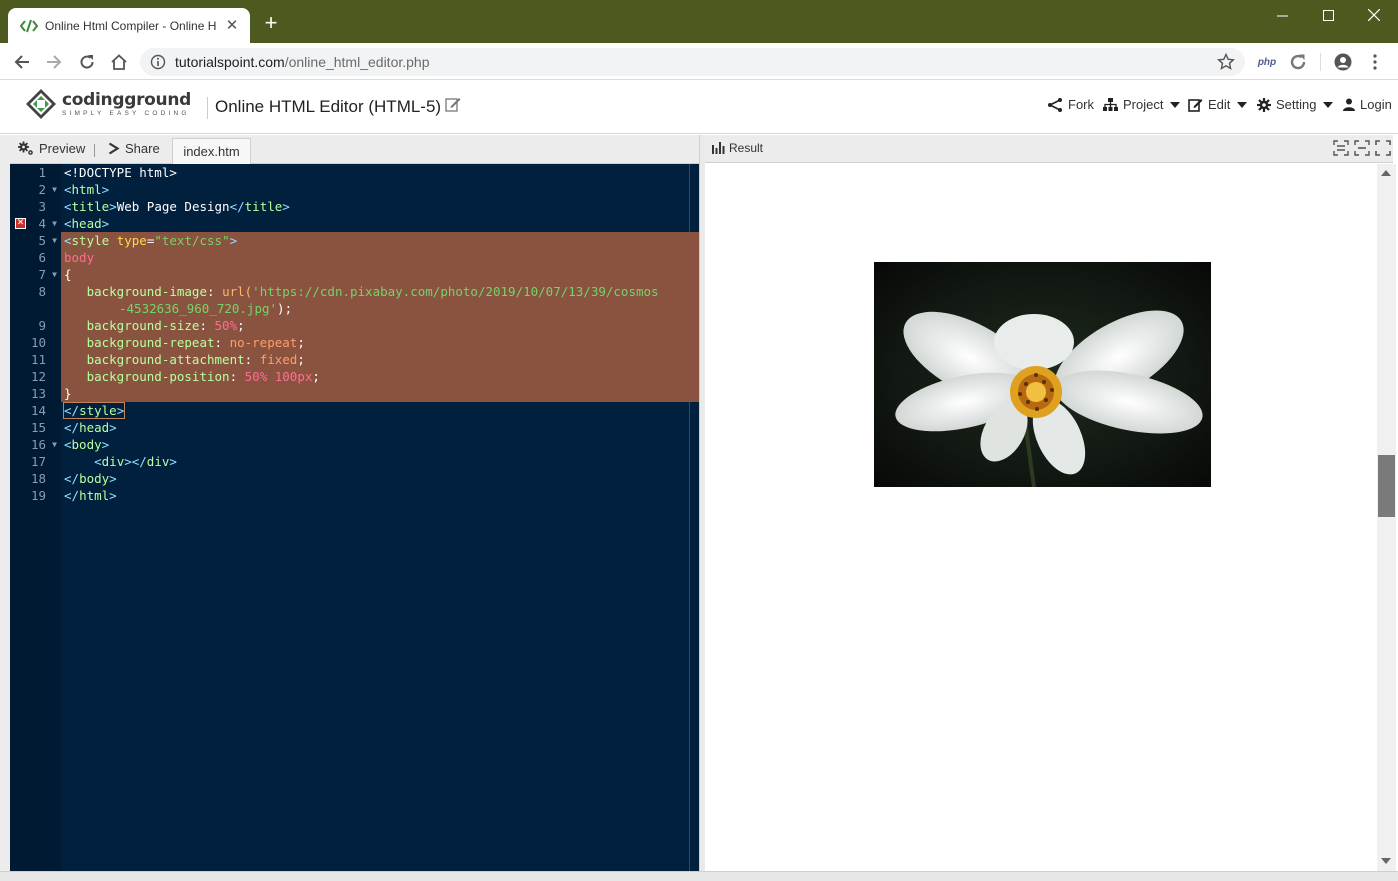 This screenshot has width=1398, height=881. I want to click on share-button: Share, so click(134, 148).